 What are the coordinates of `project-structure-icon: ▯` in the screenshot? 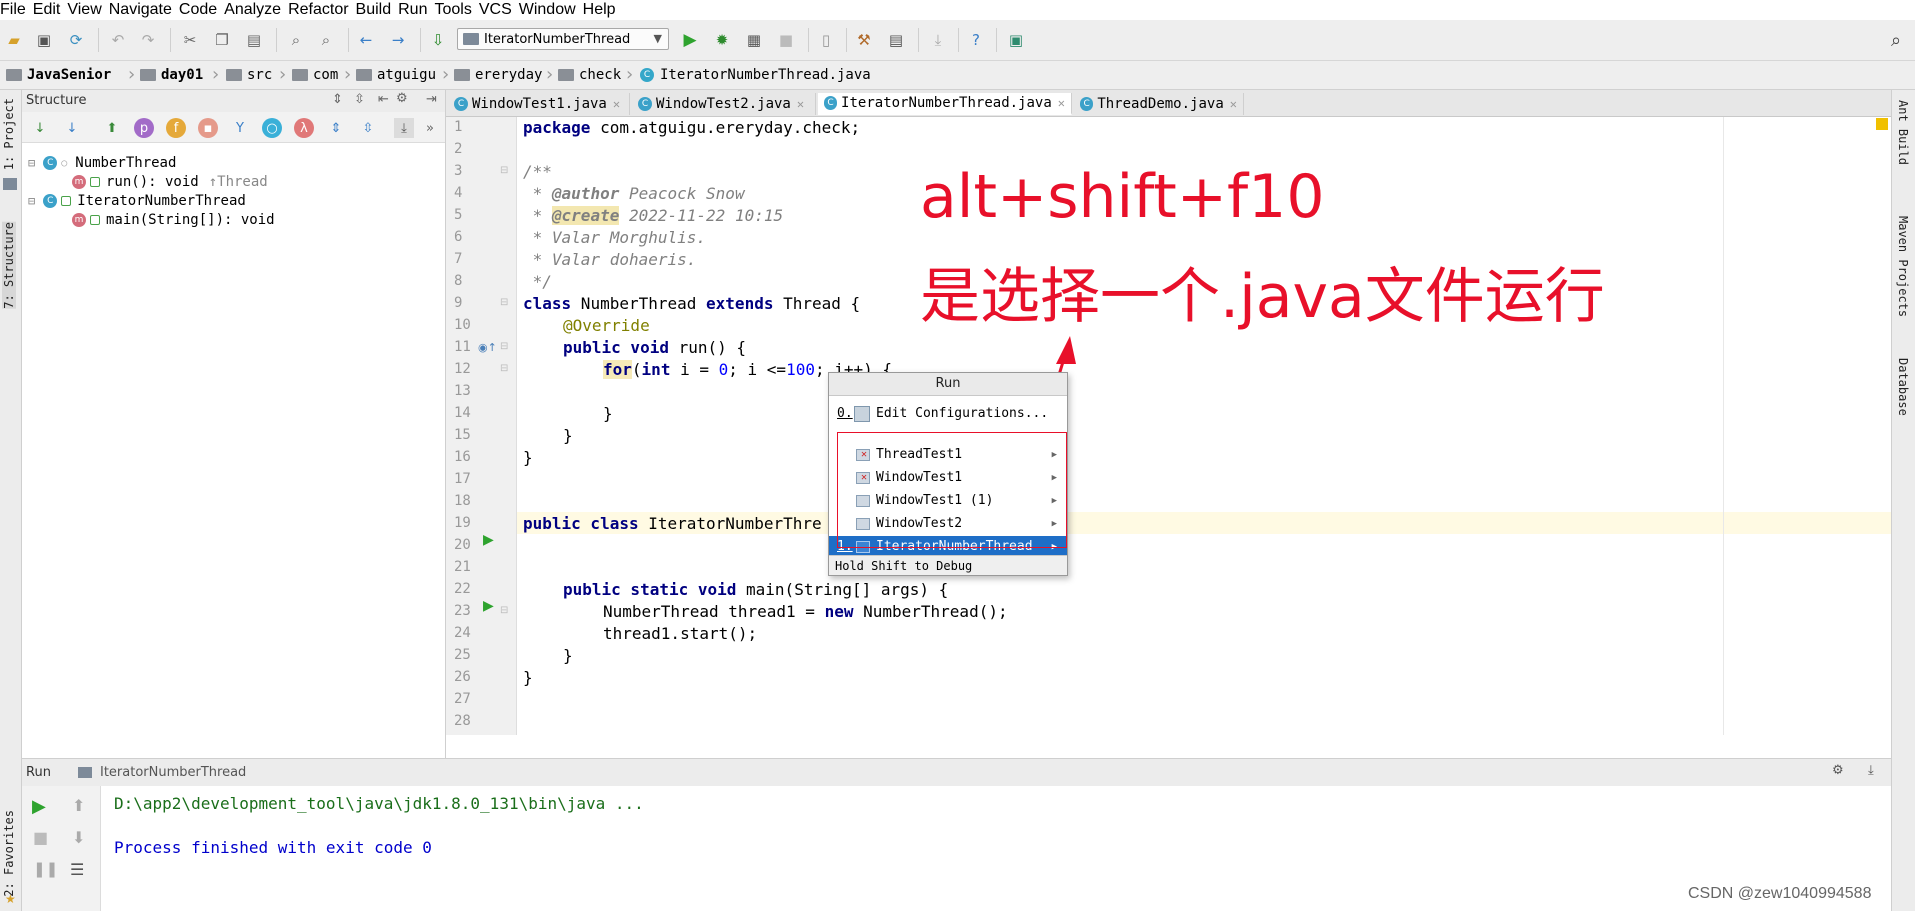 It's located at (826, 40).